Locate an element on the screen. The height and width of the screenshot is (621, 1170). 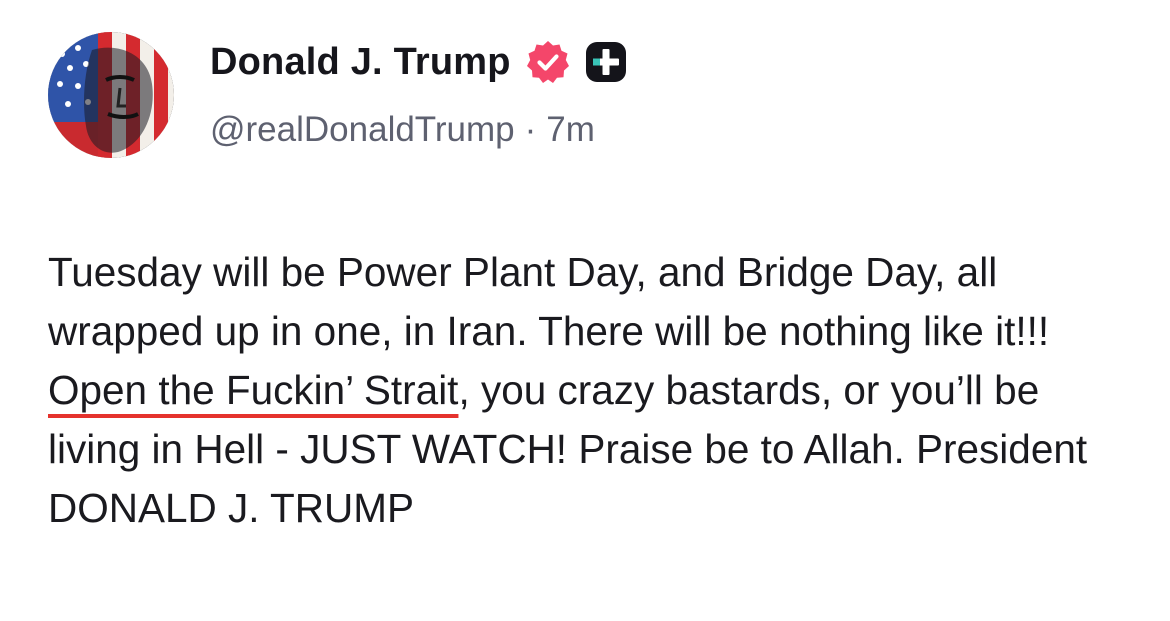
post-body-highlight: Open the Fuckin’ Strait is located at coordinates (253, 390).